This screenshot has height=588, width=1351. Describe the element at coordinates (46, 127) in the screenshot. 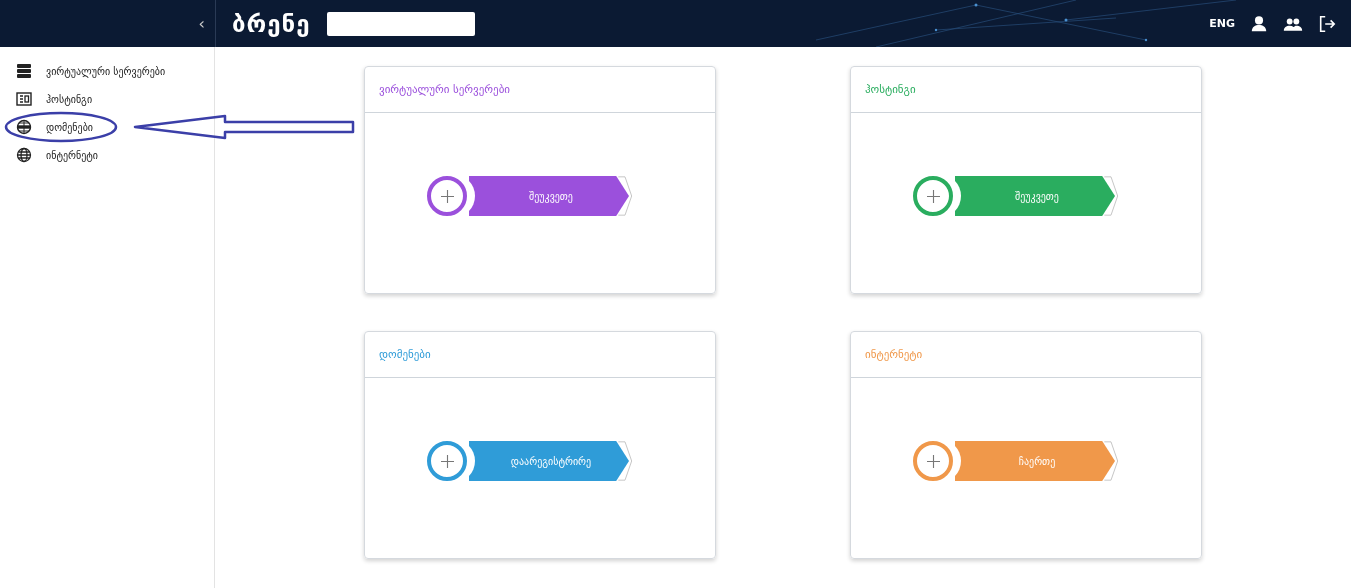

I see `sidebar-item: დომენები` at that location.